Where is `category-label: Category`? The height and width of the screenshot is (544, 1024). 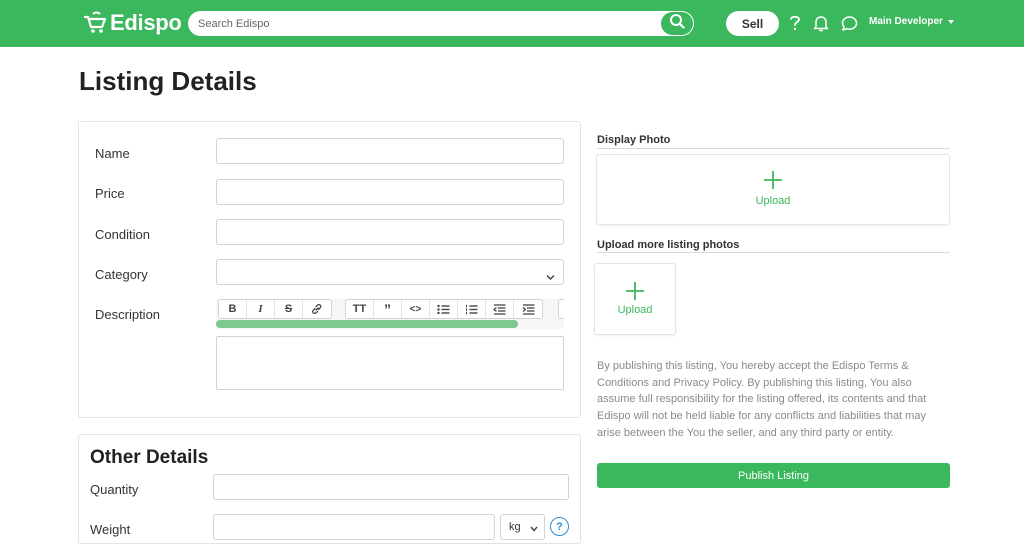
category-label: Category is located at coordinates (121, 274).